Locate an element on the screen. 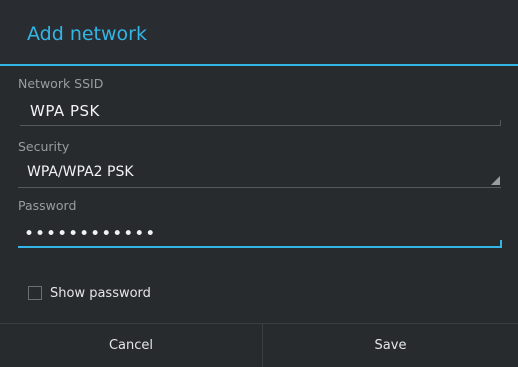 This screenshot has height=367, width=518. ssid-label: Network SSID is located at coordinates (61, 83).